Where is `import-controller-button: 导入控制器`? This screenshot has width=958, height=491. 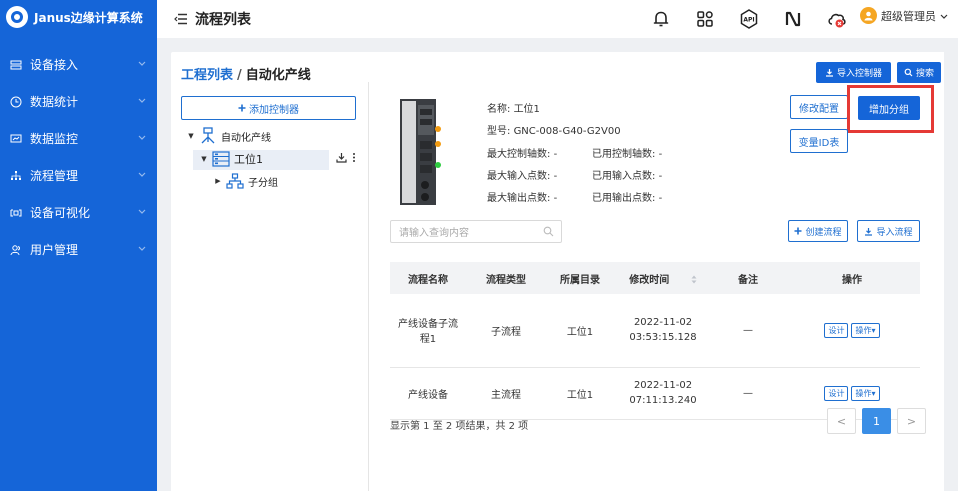 import-controller-button: 导入控制器 is located at coordinates (853, 72).